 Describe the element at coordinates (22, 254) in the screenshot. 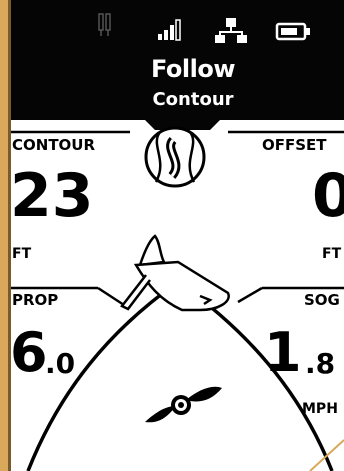

I see `contour-unit: FT` at that location.